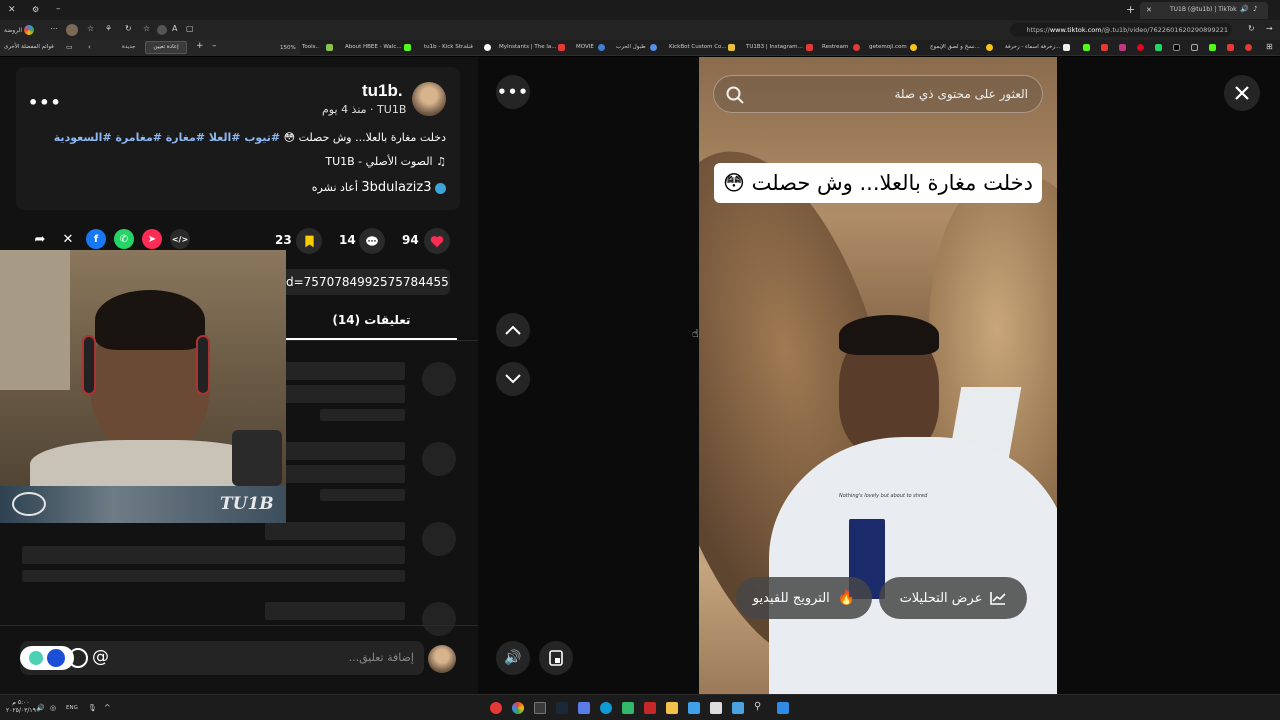 The height and width of the screenshot is (720, 1280). I want to click on wifi-tray-icon: ◎, so click(53, 708).